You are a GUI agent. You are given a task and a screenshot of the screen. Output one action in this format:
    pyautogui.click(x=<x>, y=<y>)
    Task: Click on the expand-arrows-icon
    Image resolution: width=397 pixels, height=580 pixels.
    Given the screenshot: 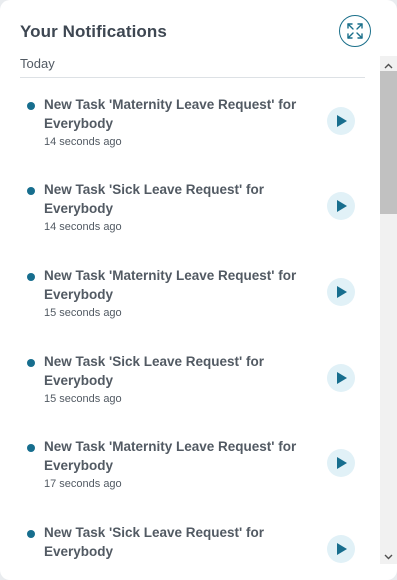 What is the action you would take?
    pyautogui.click(x=355, y=31)
    